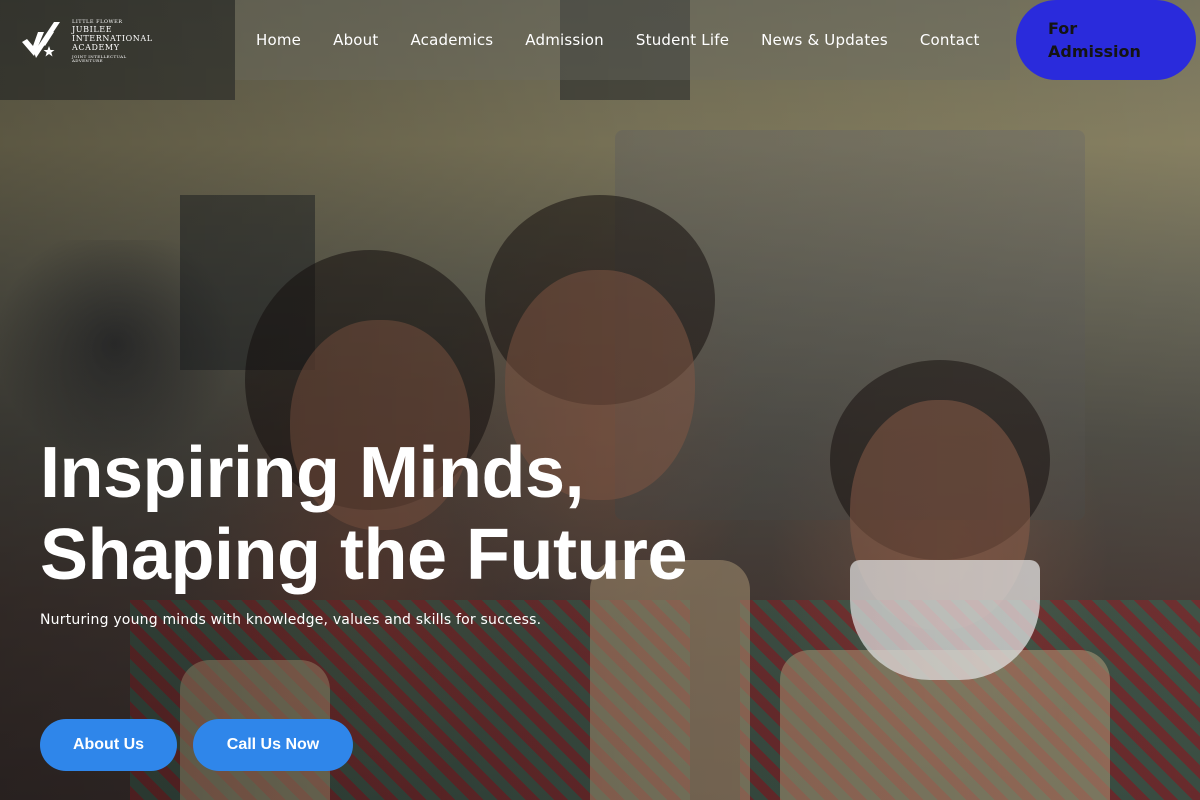  I want to click on nav-academics: Academics, so click(451, 40).